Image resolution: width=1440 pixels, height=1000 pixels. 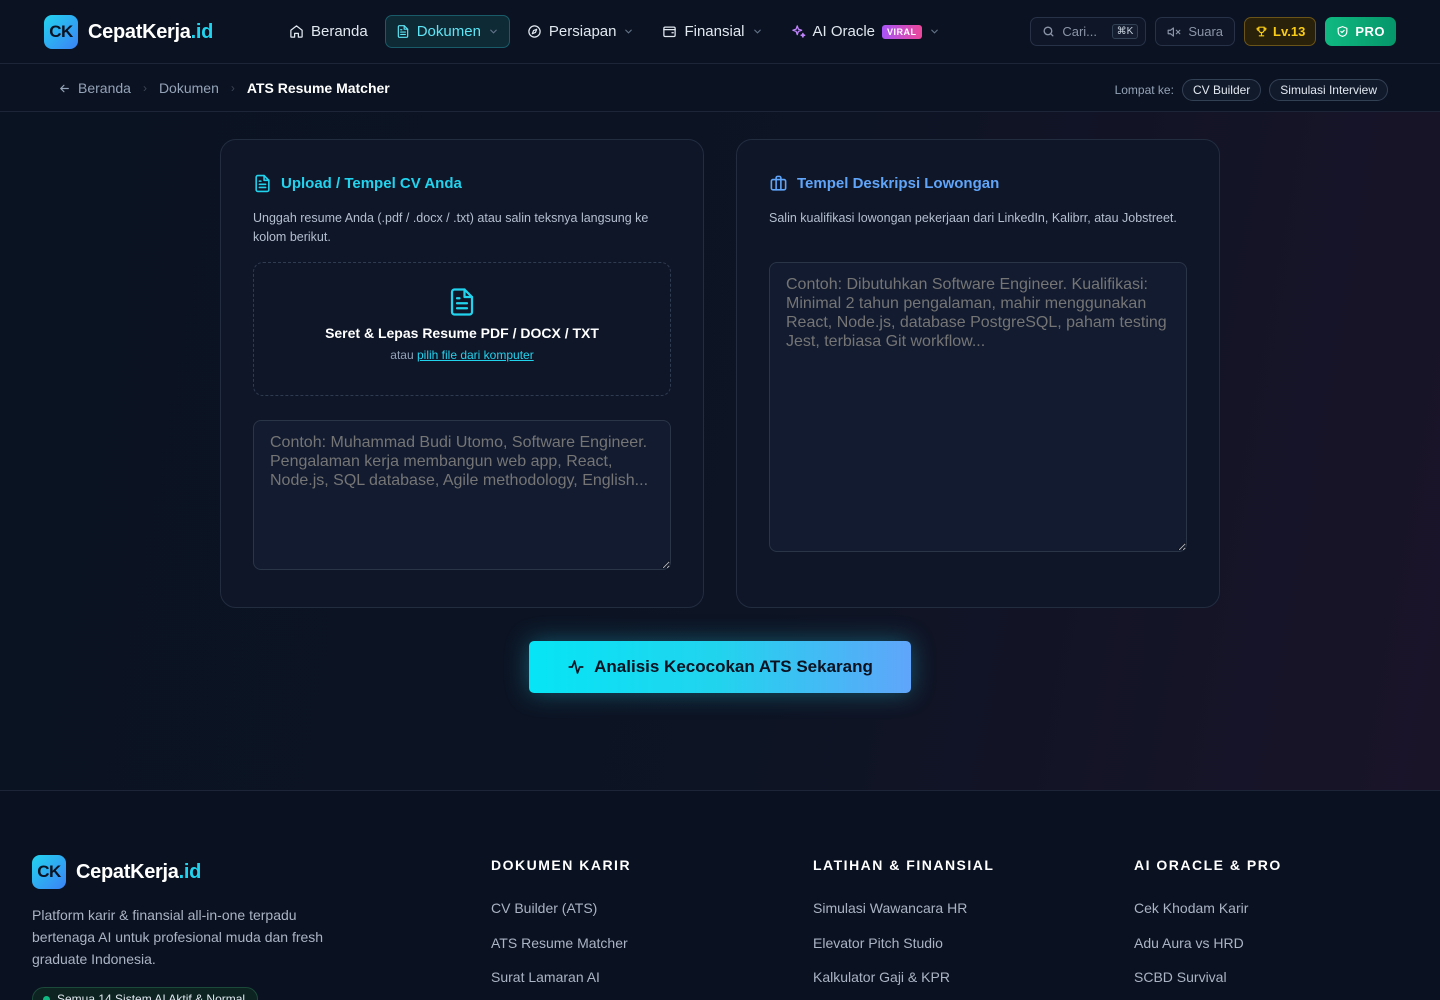 What do you see at coordinates (978, 407) in the screenshot?
I see `job-description-input` at bounding box center [978, 407].